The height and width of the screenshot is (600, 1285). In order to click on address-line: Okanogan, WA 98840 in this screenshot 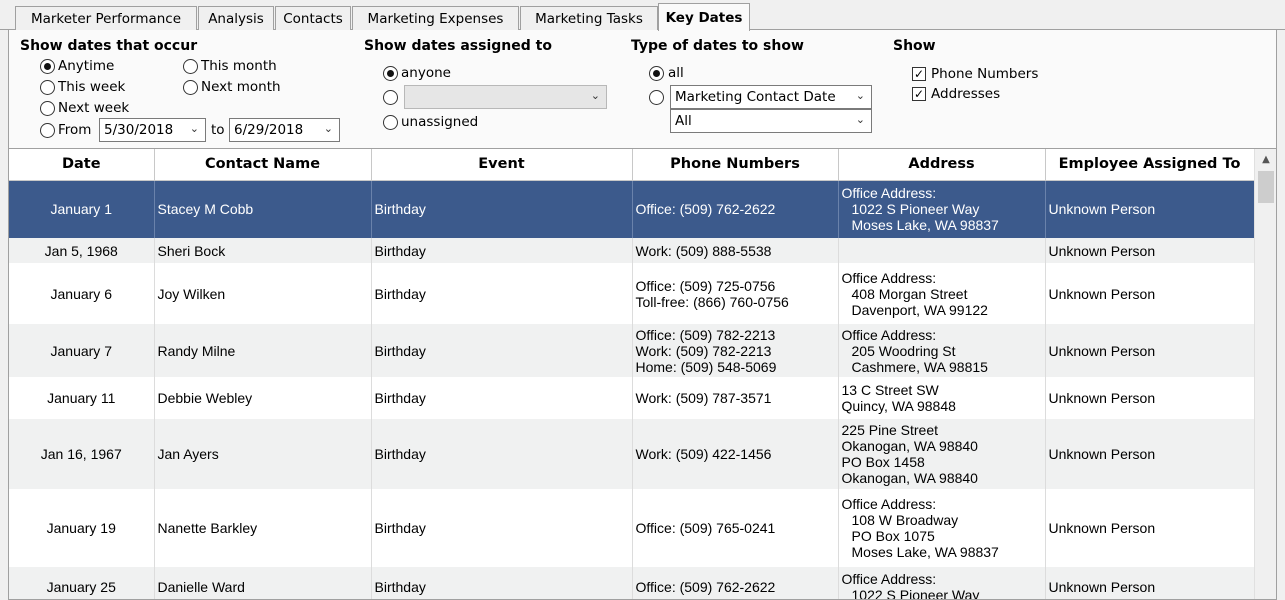, I will do `click(909, 446)`.